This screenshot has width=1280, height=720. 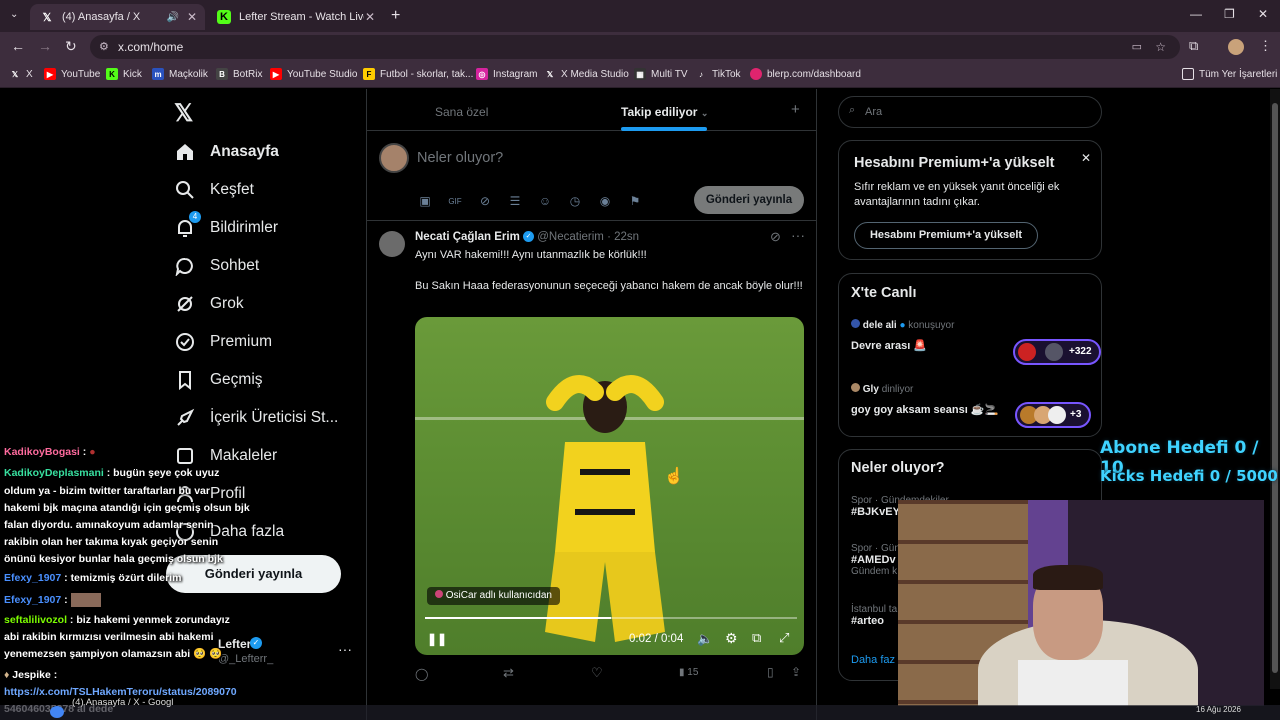 I want to click on premium-upgrade-button: Hesabını Premium+'a yükselt, so click(x=946, y=235).